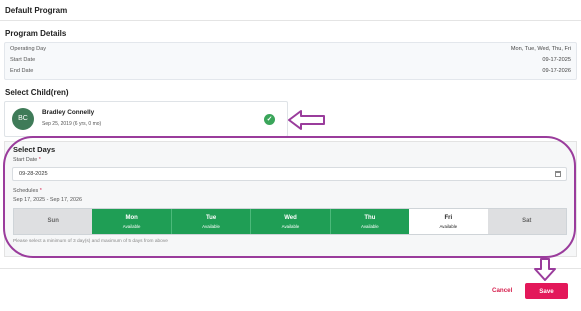 The image size is (581, 311). Describe the element at coordinates (36, 33) in the screenshot. I see `program-details-title: Program Details` at that location.